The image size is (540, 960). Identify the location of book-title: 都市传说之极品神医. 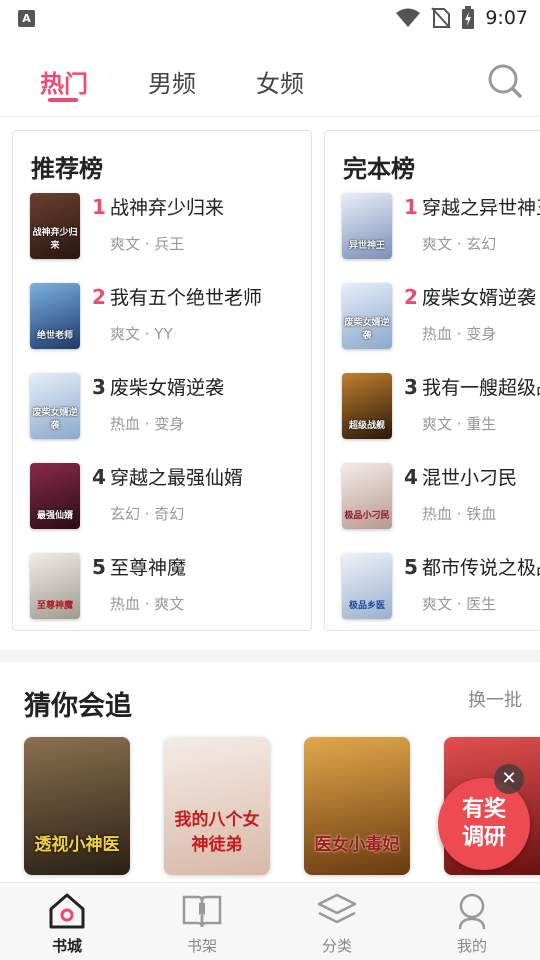
(481, 568).